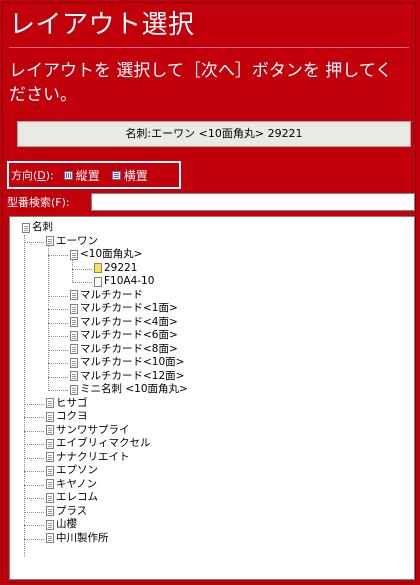  I want to click on orientation-group: 方向(D): 縦置 横置, so click(94, 175).